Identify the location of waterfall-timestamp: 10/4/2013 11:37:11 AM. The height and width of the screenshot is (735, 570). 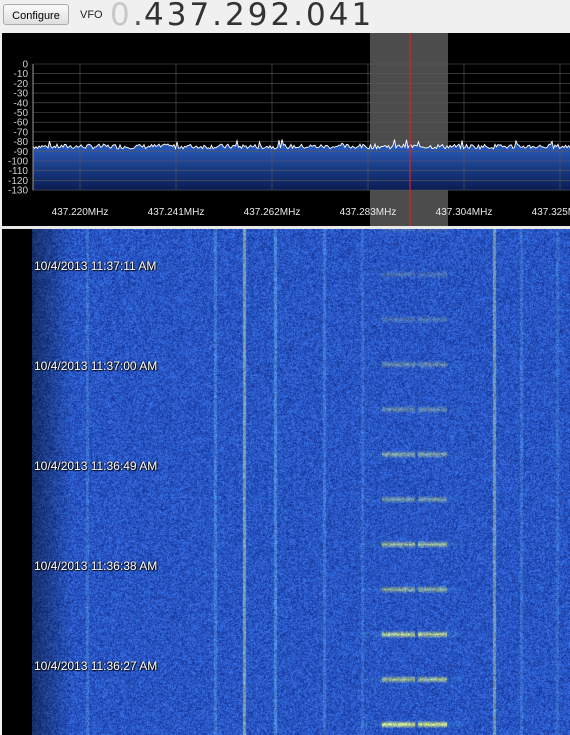
(95, 266).